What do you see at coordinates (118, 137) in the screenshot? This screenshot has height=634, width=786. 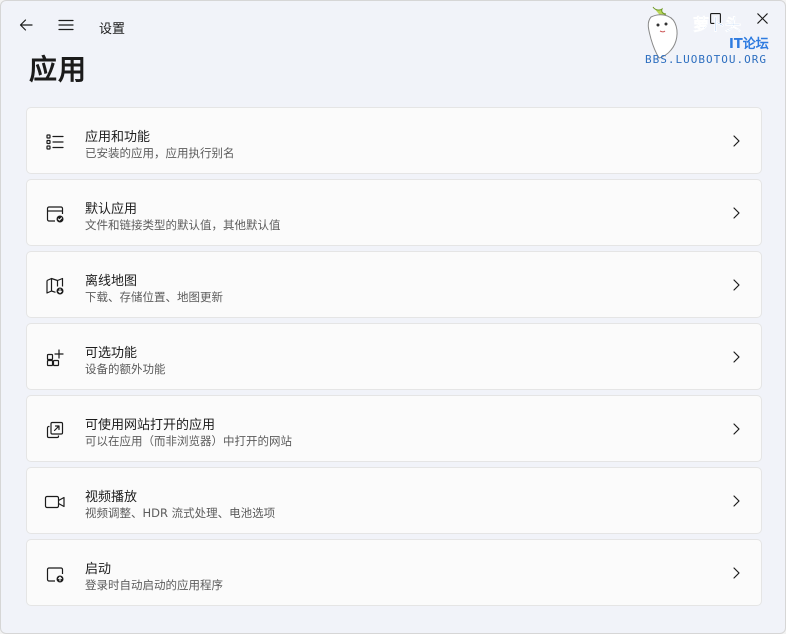 I see `item-title: 应用和功能` at bounding box center [118, 137].